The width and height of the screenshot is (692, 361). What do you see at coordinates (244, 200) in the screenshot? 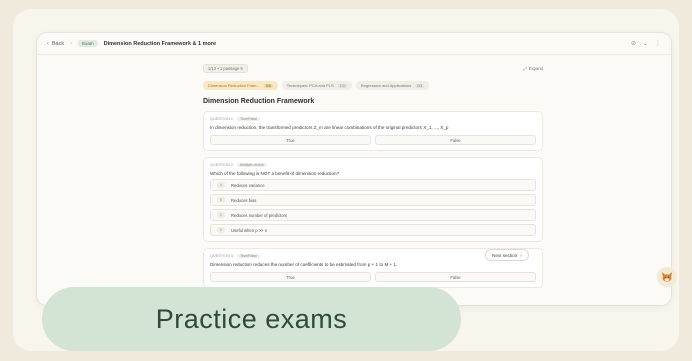
I see `option-text: Reduces bias` at bounding box center [244, 200].